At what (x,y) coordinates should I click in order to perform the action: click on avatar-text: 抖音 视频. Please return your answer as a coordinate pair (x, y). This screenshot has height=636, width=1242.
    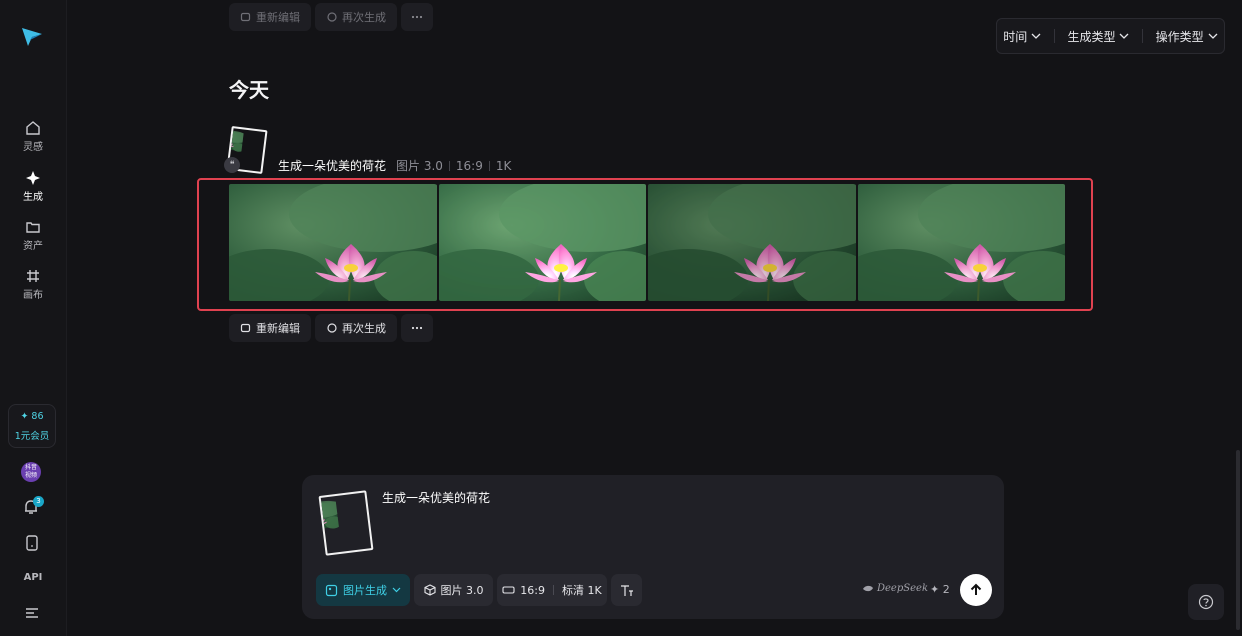
    Looking at the image, I should click on (30, 471).